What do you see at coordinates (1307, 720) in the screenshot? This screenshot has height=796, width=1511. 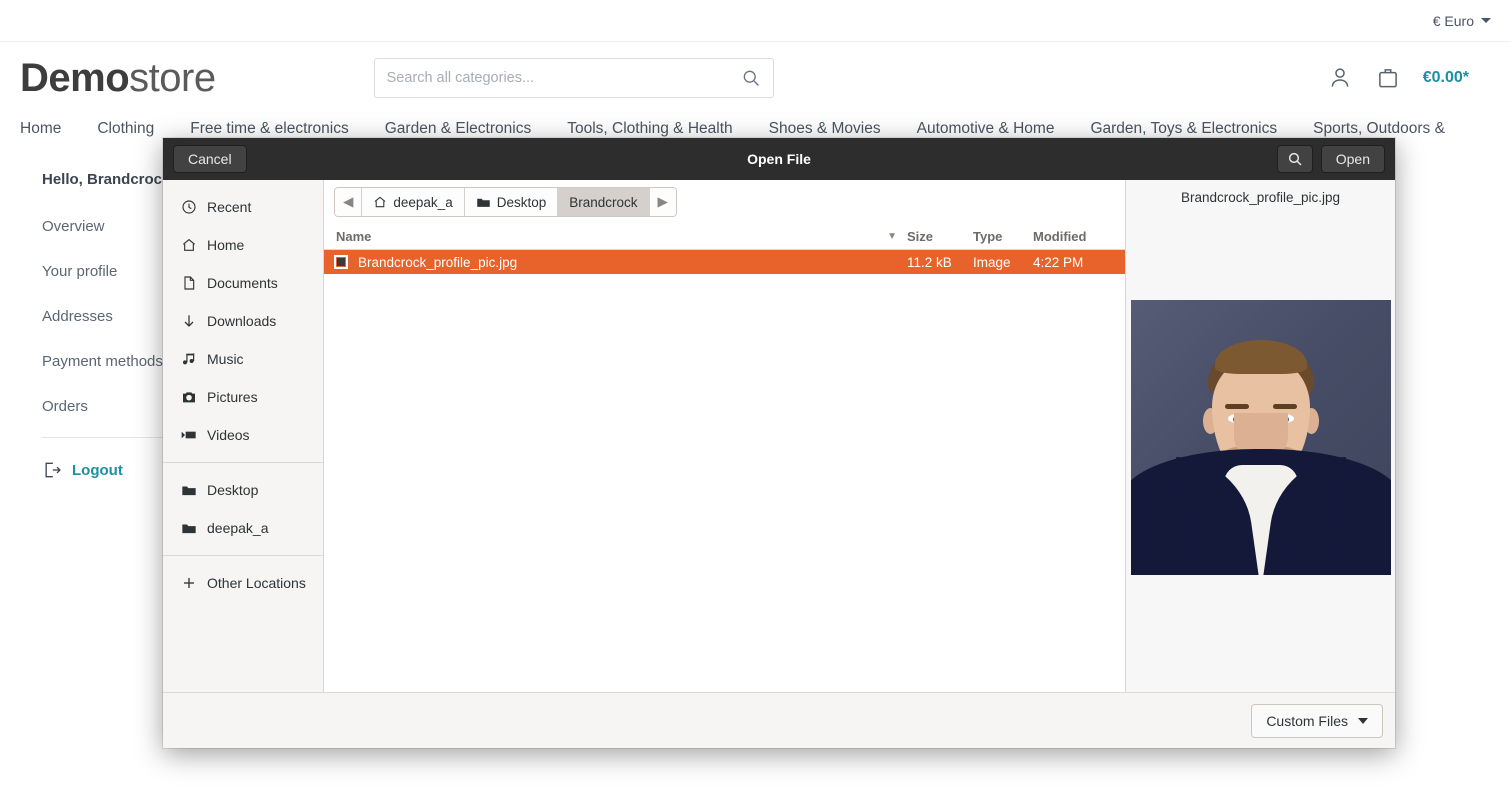 I see `file-type-filter-label: Custom Files` at bounding box center [1307, 720].